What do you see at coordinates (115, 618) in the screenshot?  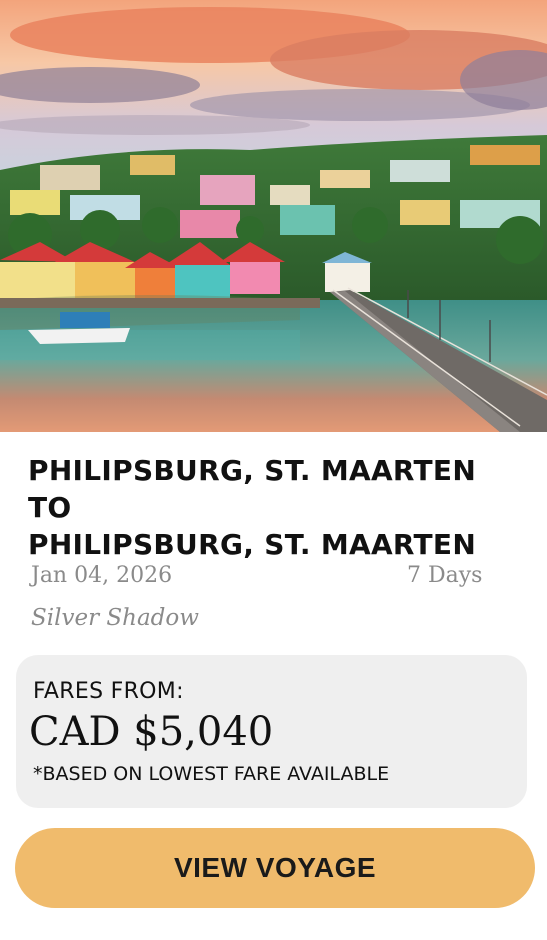 I see `ship-name: Silver Shadow` at bounding box center [115, 618].